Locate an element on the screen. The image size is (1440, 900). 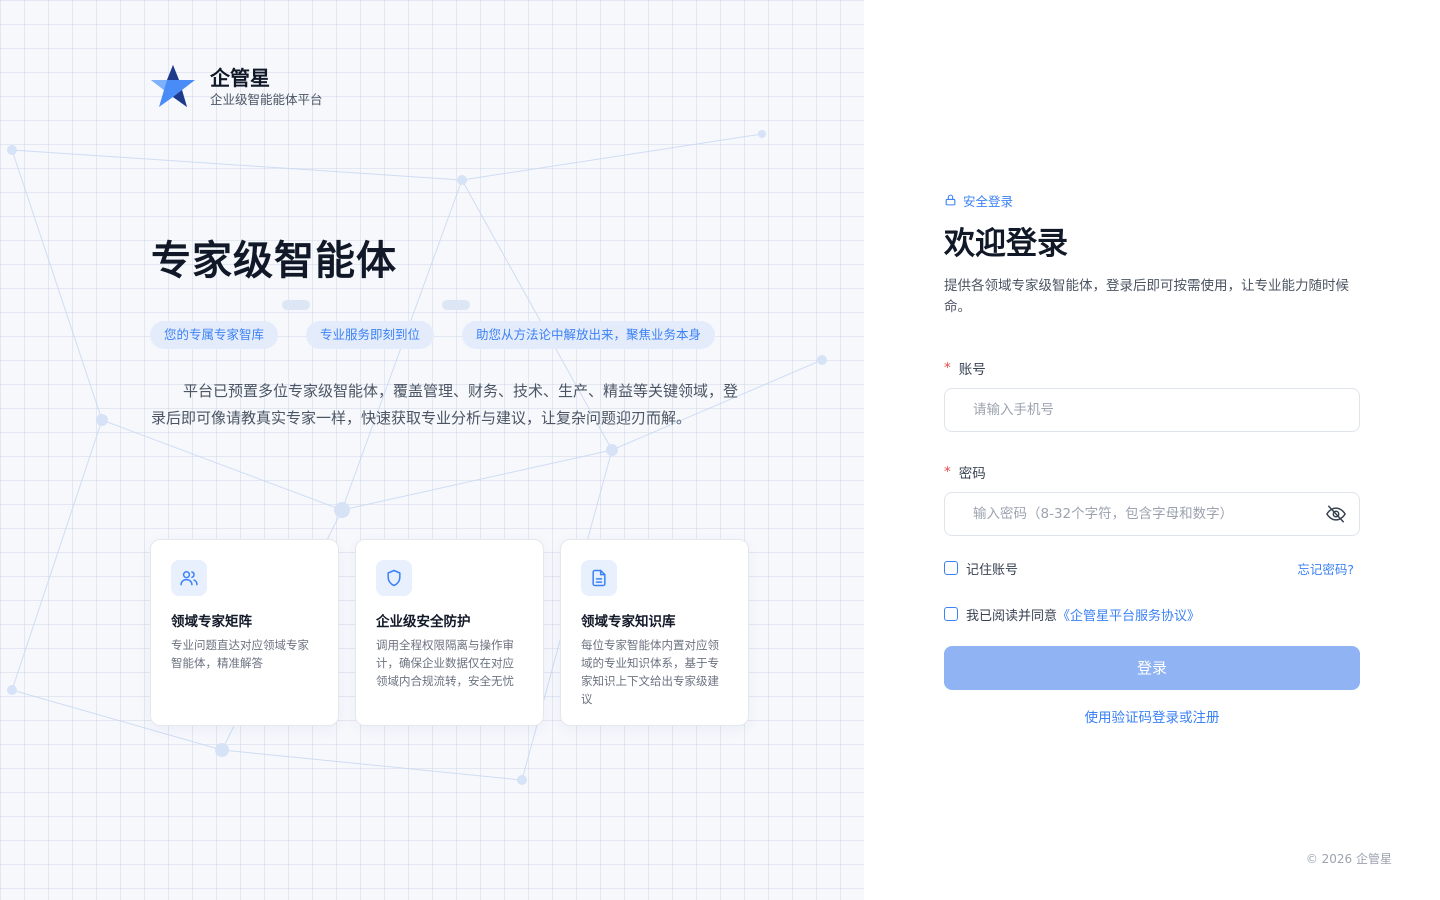
login-title: 欢迎登录 is located at coordinates (1006, 244).